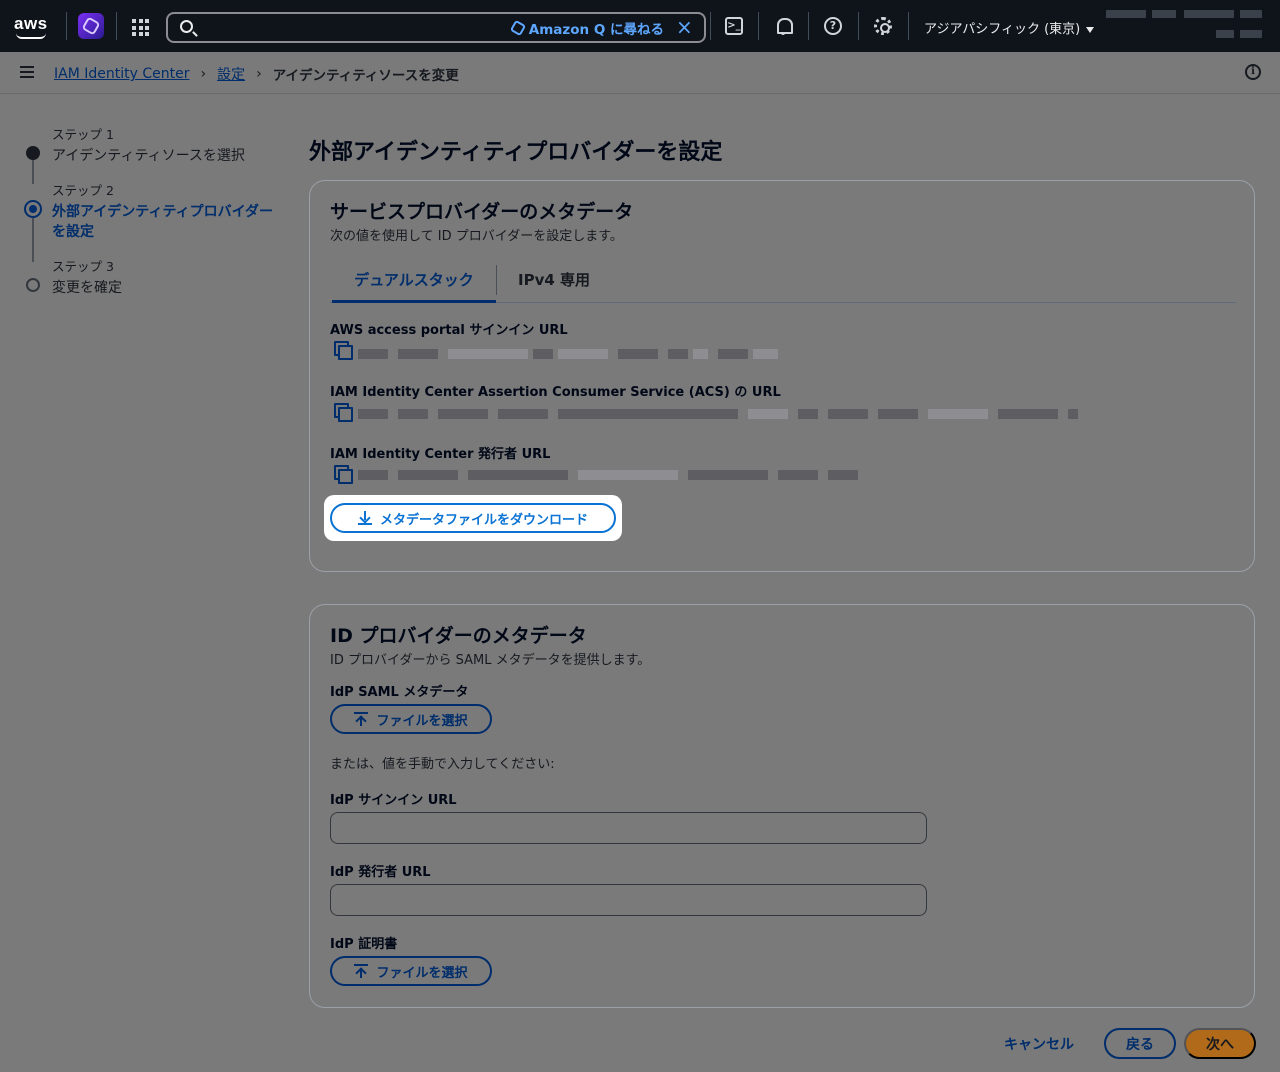  I want to click on download-icon, so click(364, 518).